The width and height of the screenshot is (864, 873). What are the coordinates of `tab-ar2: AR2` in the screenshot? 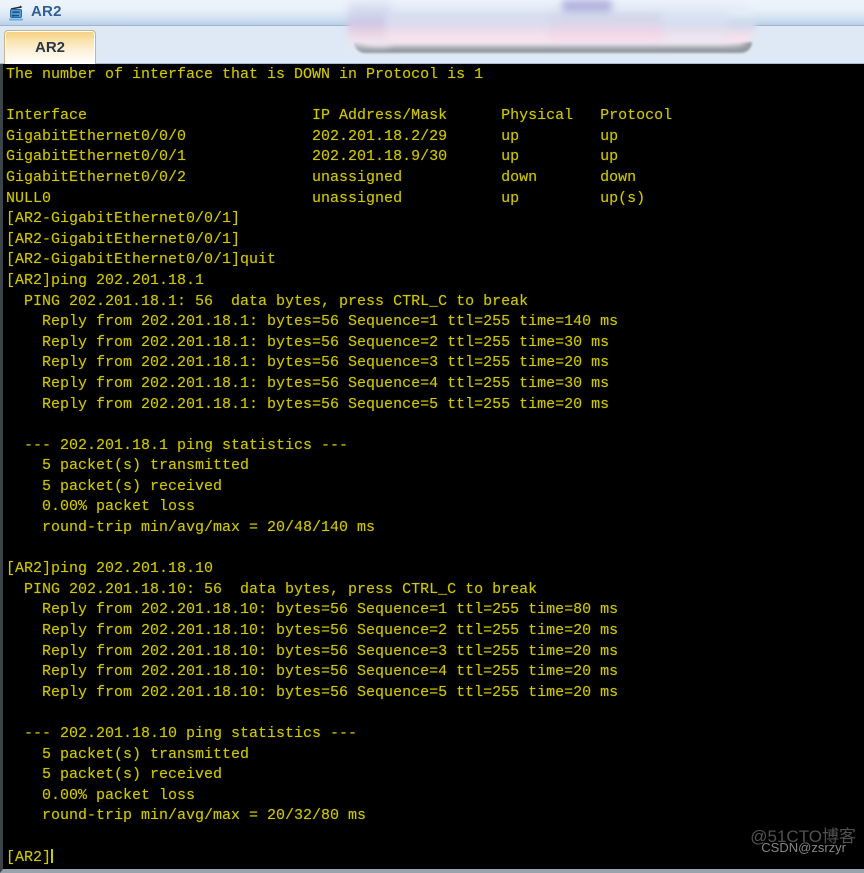 It's located at (50, 47).